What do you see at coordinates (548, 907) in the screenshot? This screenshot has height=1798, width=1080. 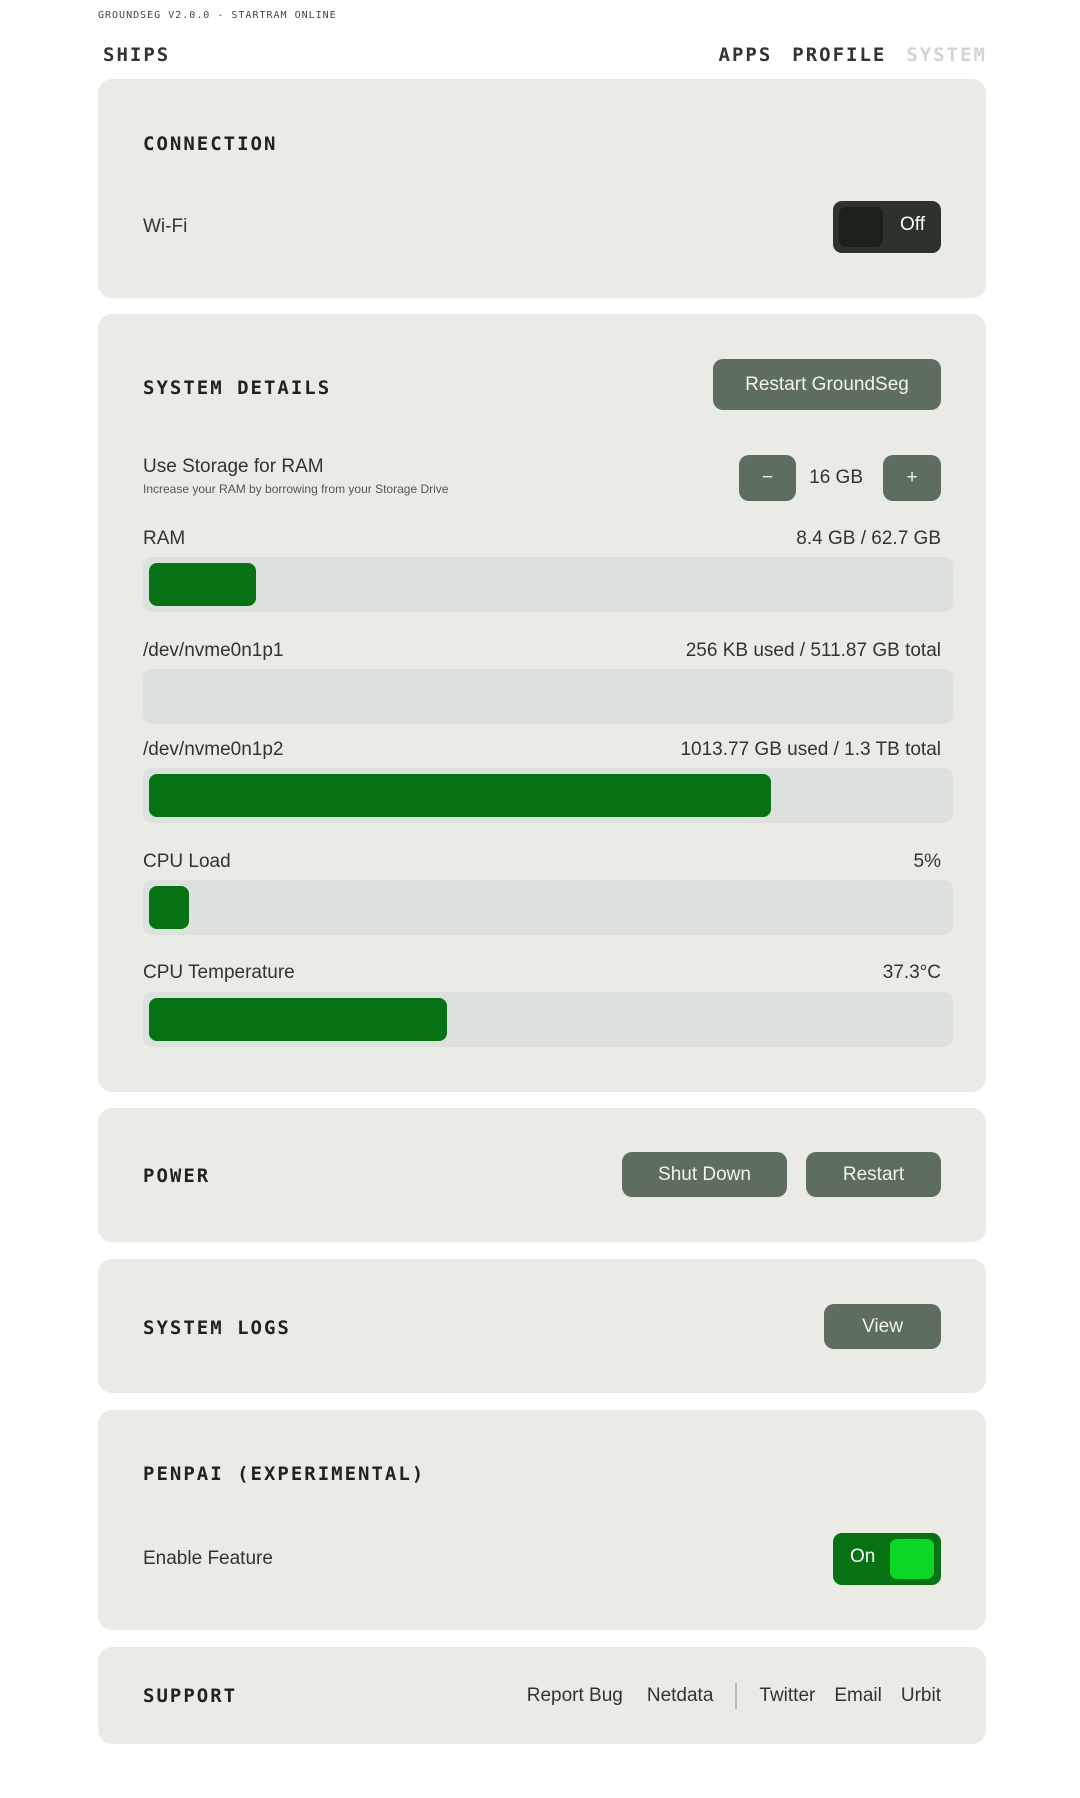 I see `cpu-load-bar` at bounding box center [548, 907].